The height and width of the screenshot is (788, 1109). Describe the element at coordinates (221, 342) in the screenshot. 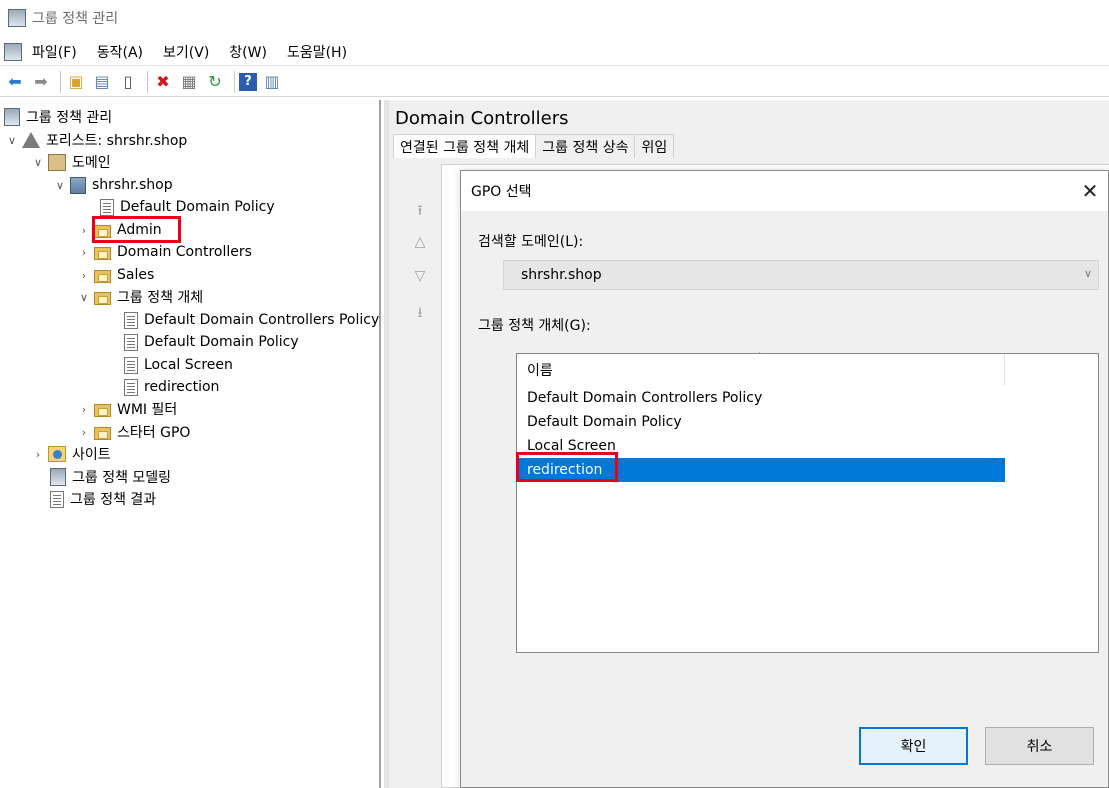

I see `tree-item-label: Default Domain Policy` at that location.